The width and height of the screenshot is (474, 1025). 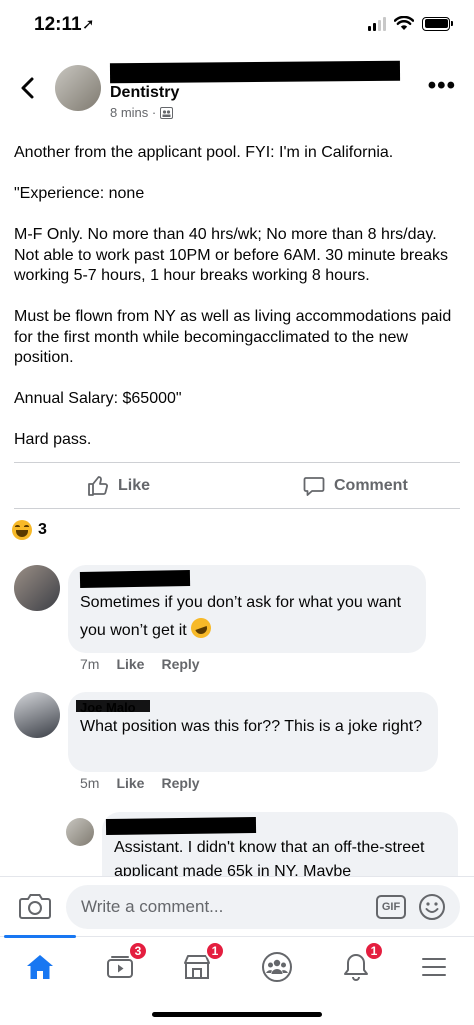 I want to click on laughing-emoji-icon, so click(x=201, y=628).